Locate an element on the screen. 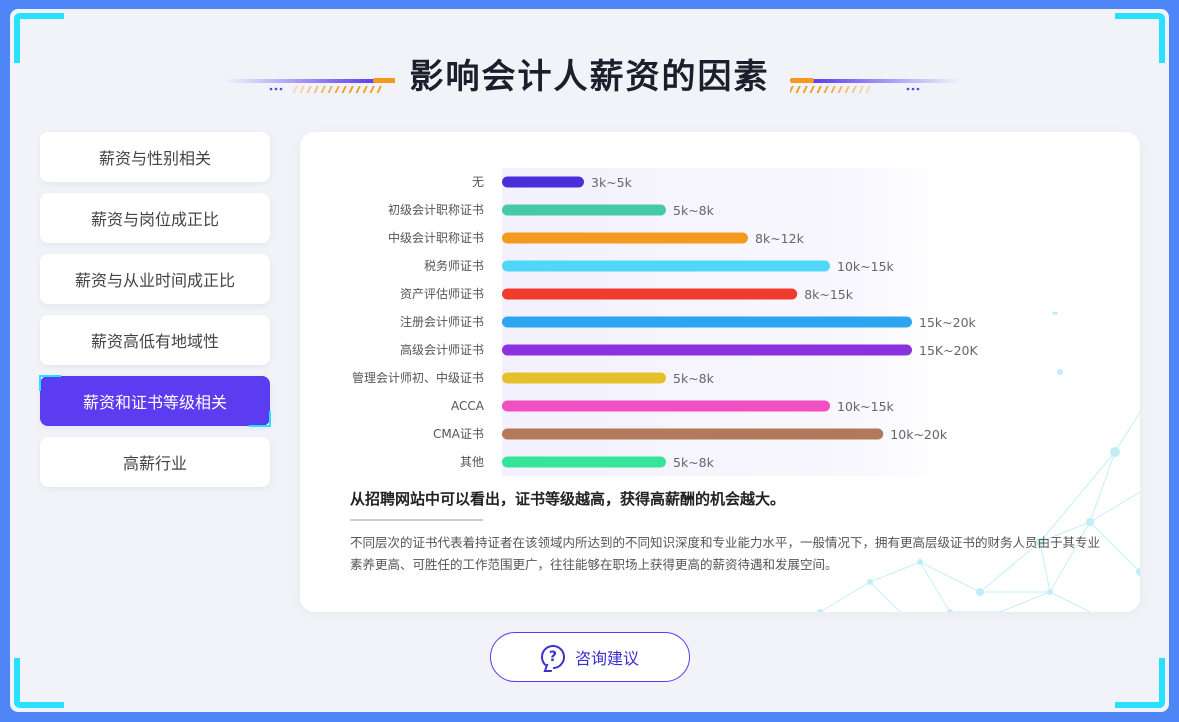 The height and width of the screenshot is (722, 1179). consult-button: ? 咨询建议 is located at coordinates (590, 657).